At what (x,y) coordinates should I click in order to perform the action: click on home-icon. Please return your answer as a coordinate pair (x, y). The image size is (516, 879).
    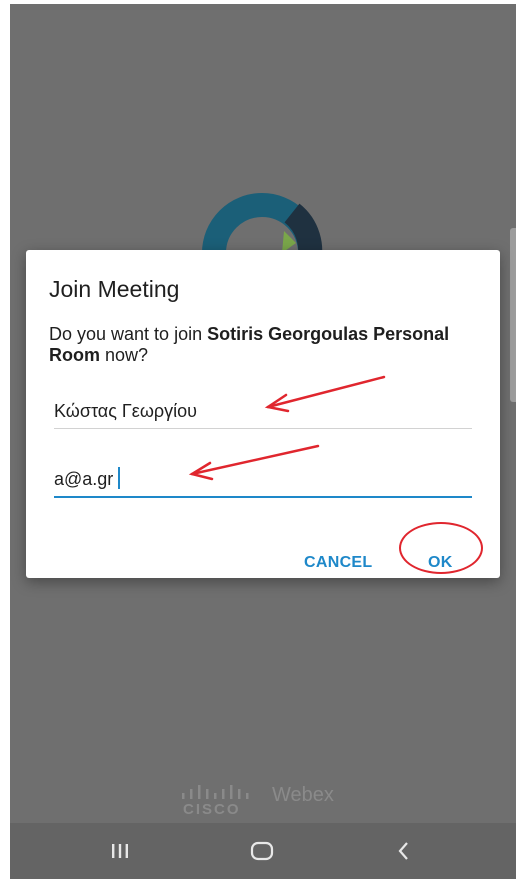
    Looking at the image, I should click on (262, 851).